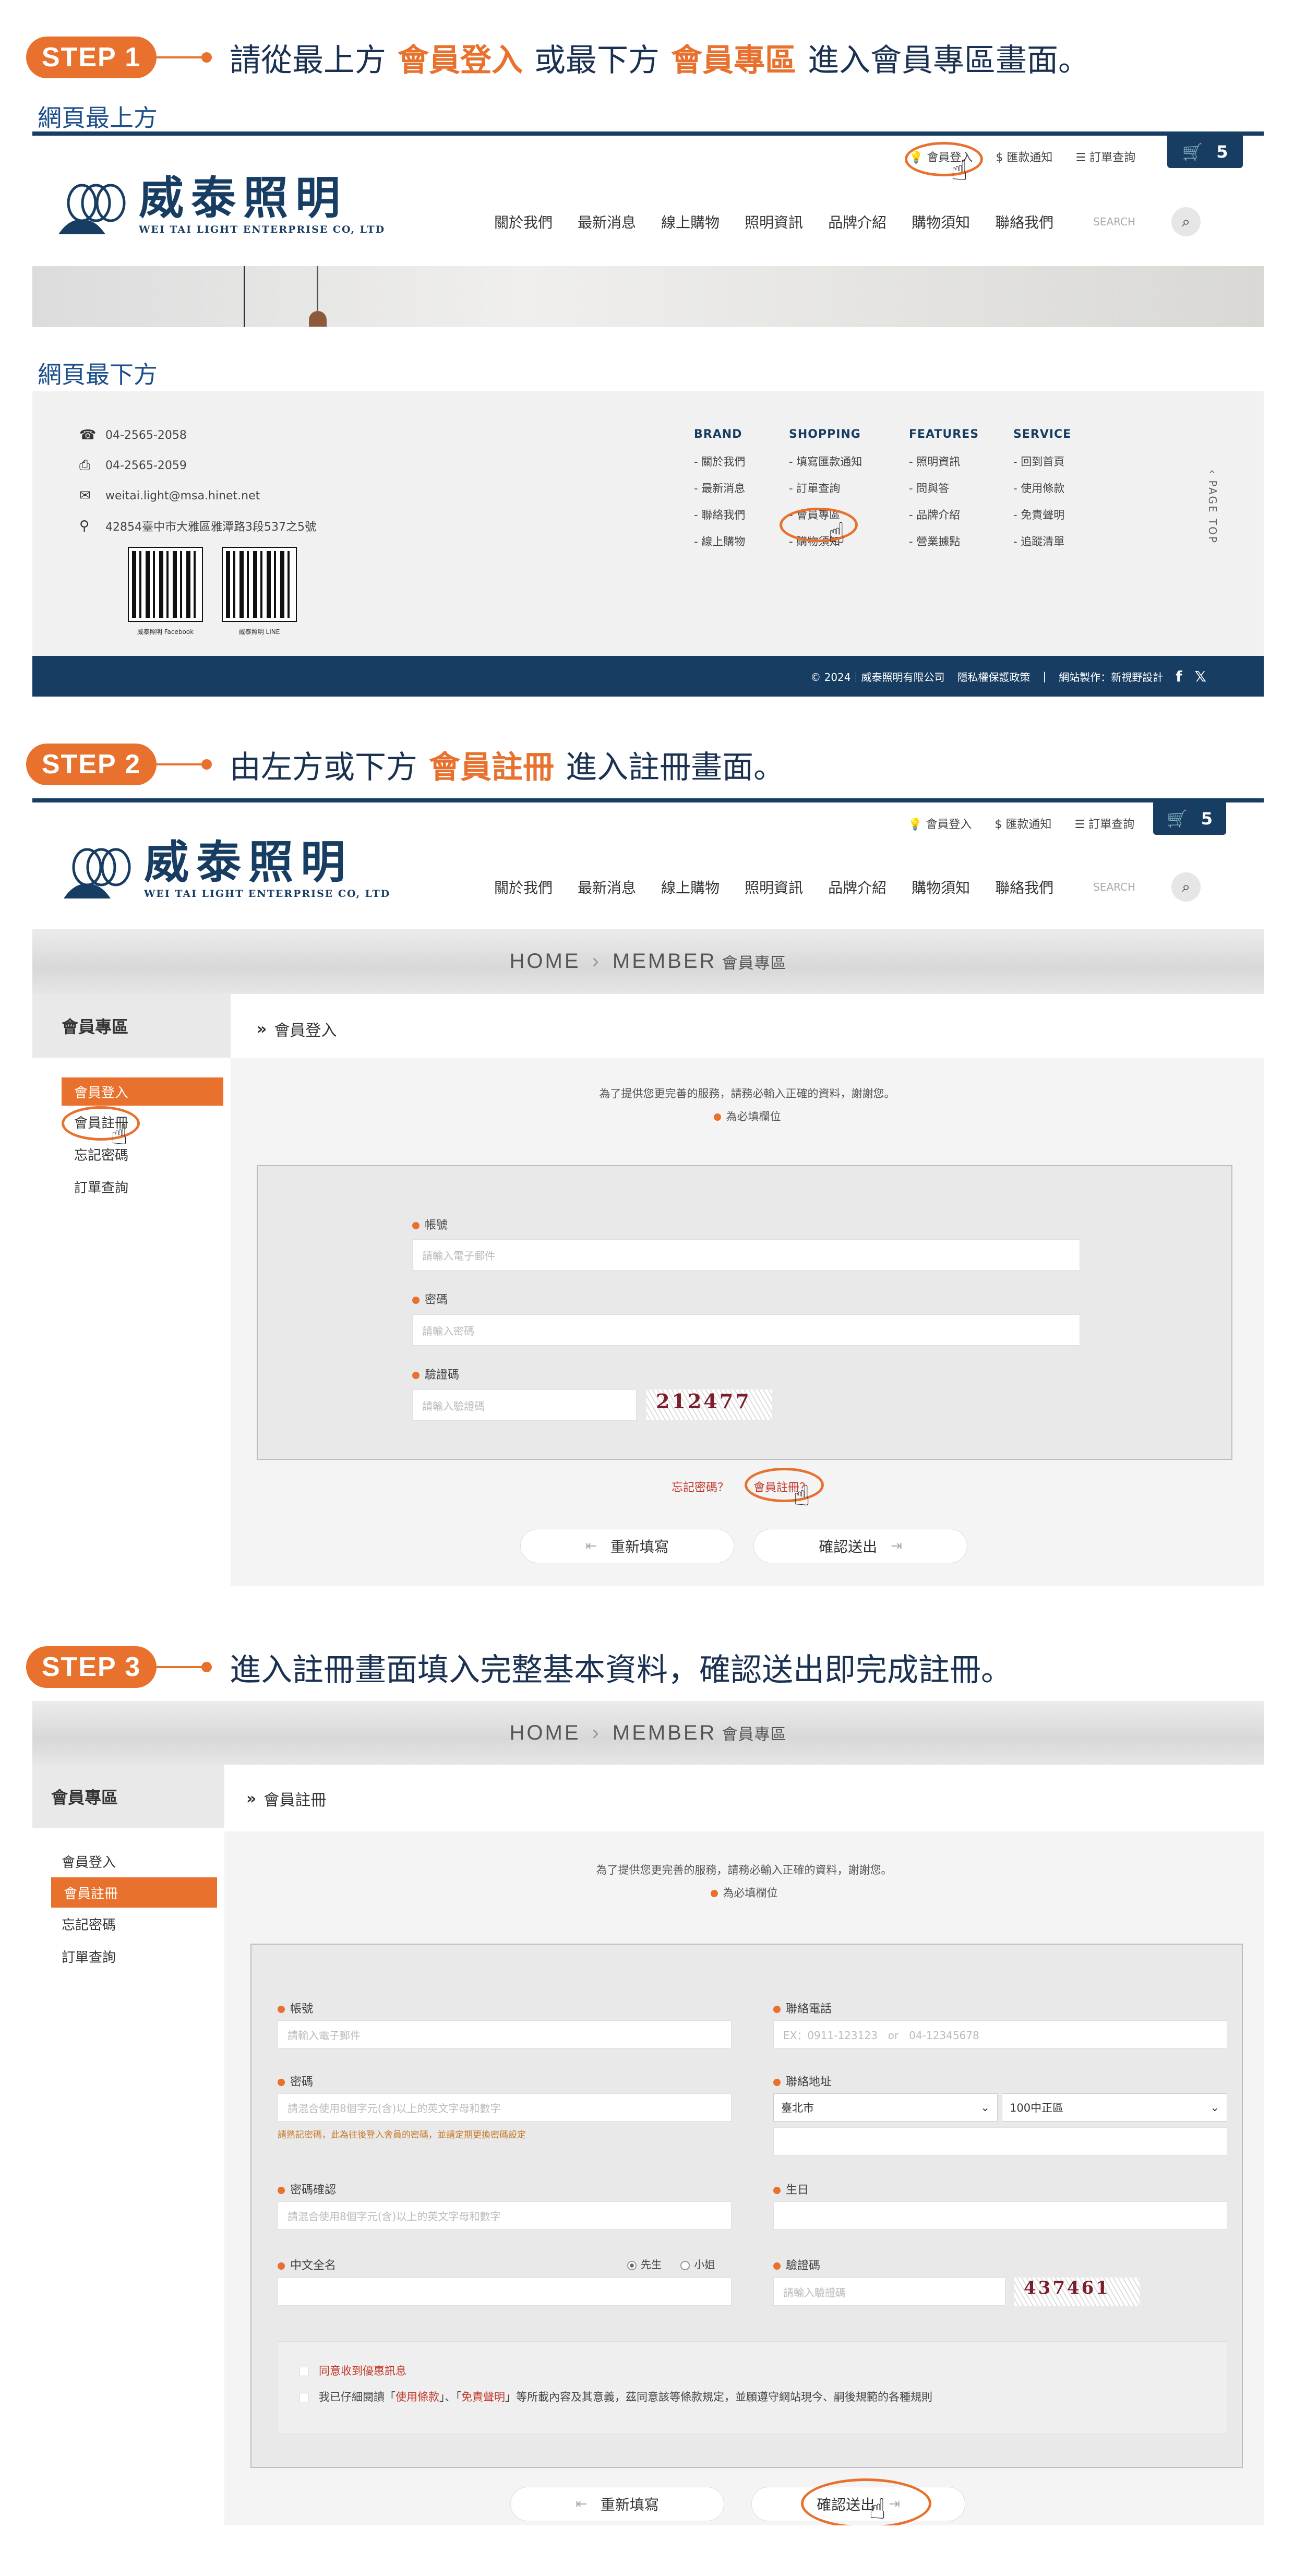 Image resolution: width=1294 pixels, height=2576 pixels. I want to click on footer-link: - 問與答, so click(944, 493).